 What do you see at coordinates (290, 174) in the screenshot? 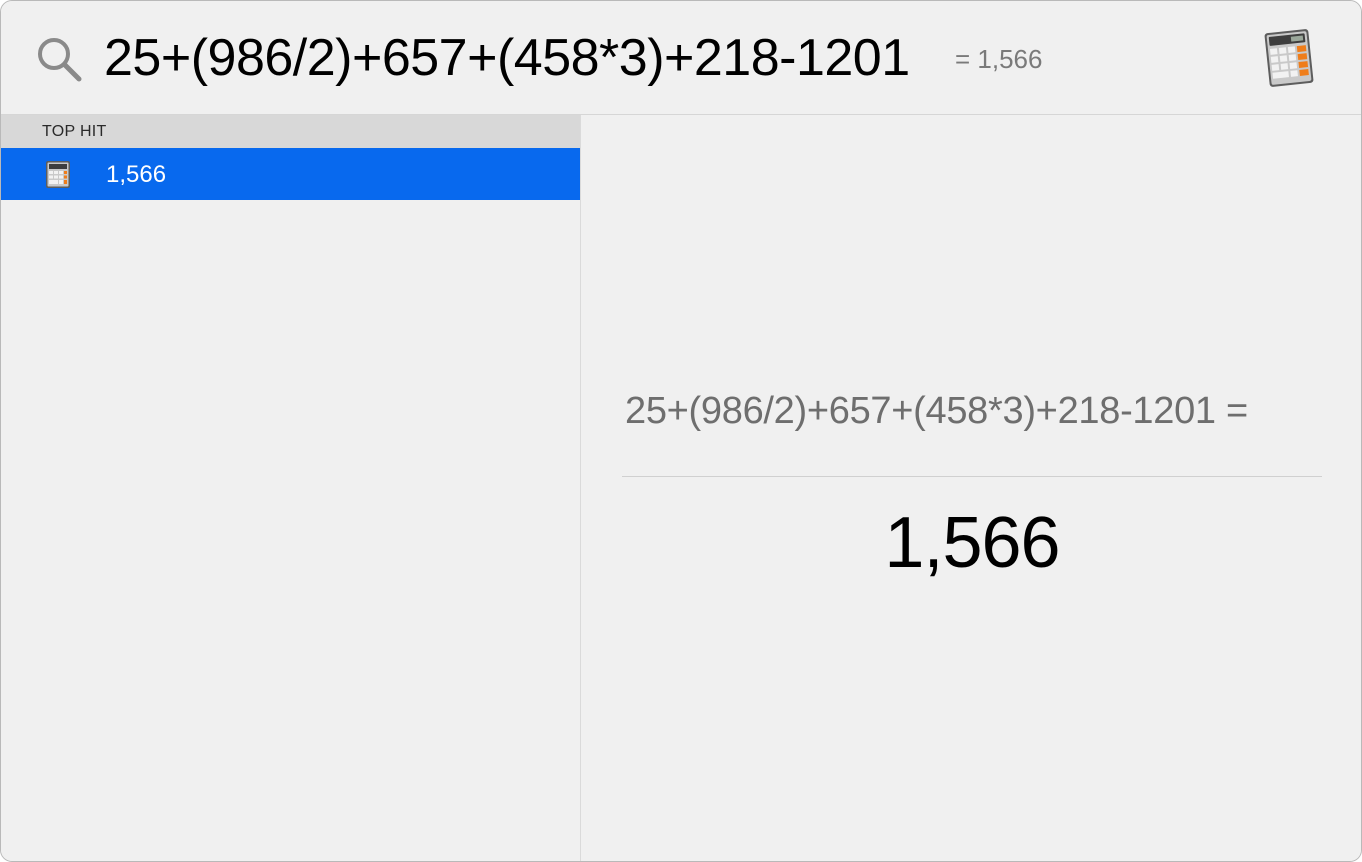
I see `list-item-top-hit: 1,566` at bounding box center [290, 174].